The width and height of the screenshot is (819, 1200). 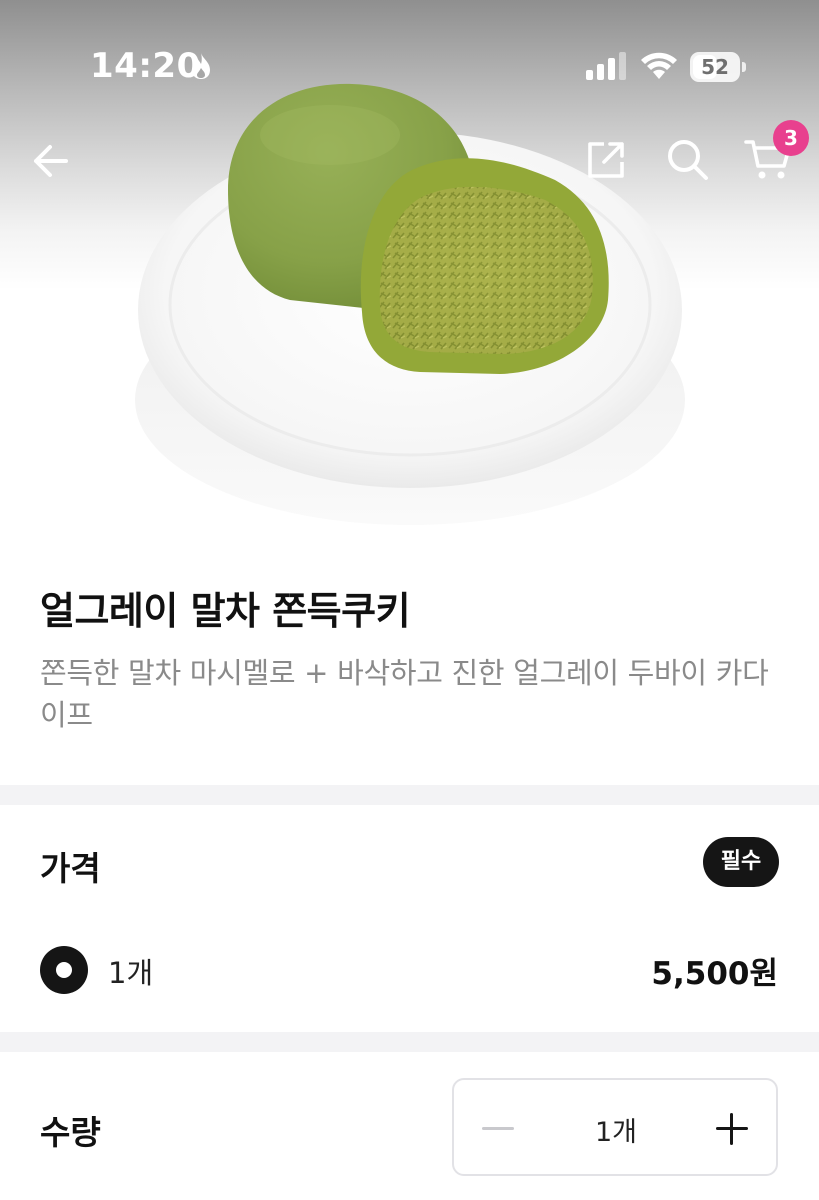 What do you see at coordinates (201, 66) in the screenshot?
I see `flame-icon` at bounding box center [201, 66].